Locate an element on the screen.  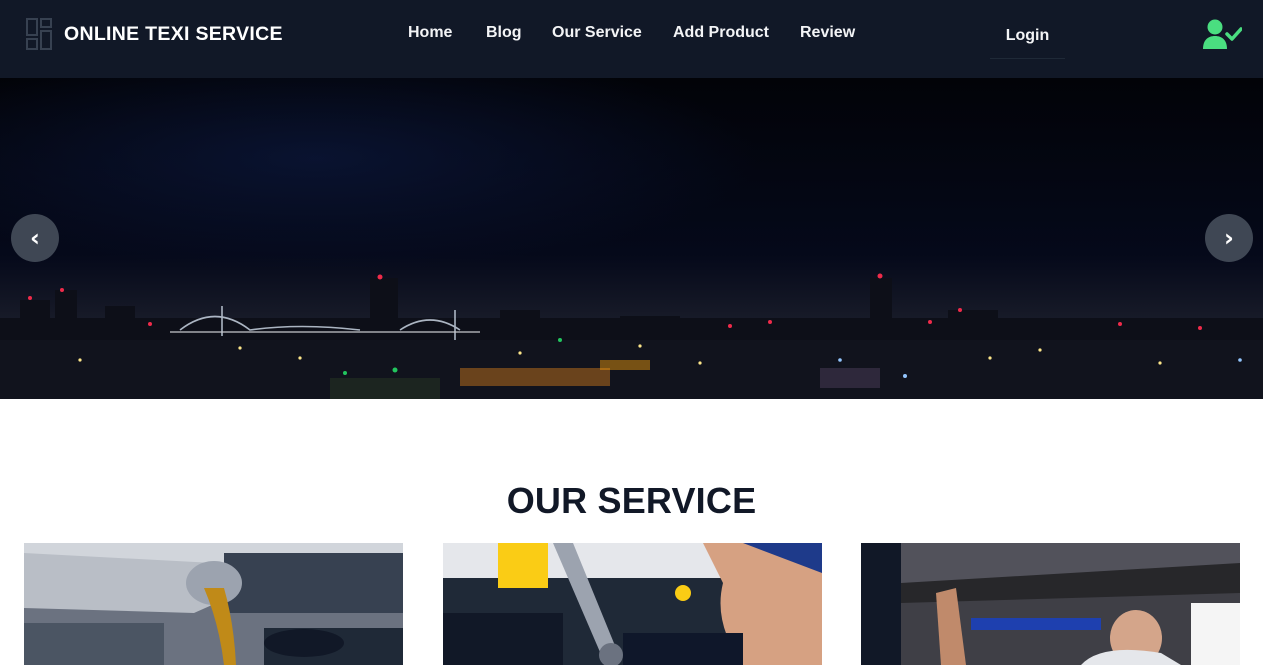
login-button: Login is located at coordinates (1027, 36).